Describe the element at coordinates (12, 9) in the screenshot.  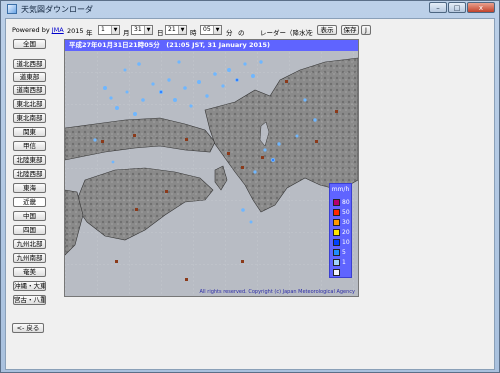
I see `app-icon` at that location.